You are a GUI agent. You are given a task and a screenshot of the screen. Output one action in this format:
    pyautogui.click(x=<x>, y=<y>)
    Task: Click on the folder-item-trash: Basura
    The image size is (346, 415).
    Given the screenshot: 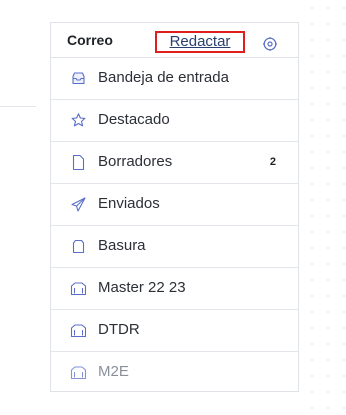 What is the action you would take?
    pyautogui.click(x=174, y=247)
    